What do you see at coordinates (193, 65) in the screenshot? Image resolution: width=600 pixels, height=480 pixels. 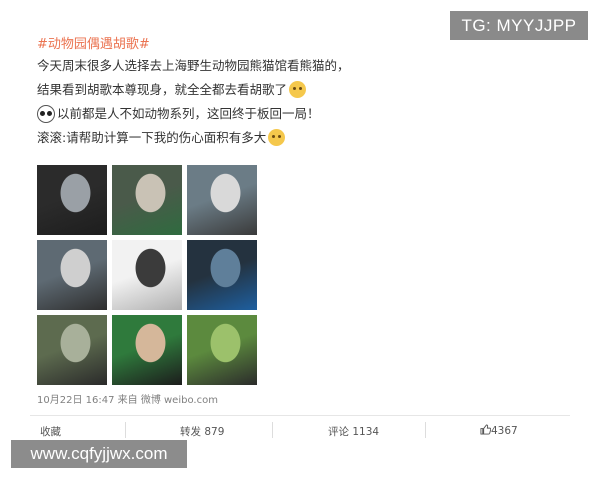 I see `post-line-1: 今天周末很多人选择去上海野生动物园熊猫馆看熊猫的，` at bounding box center [193, 65].